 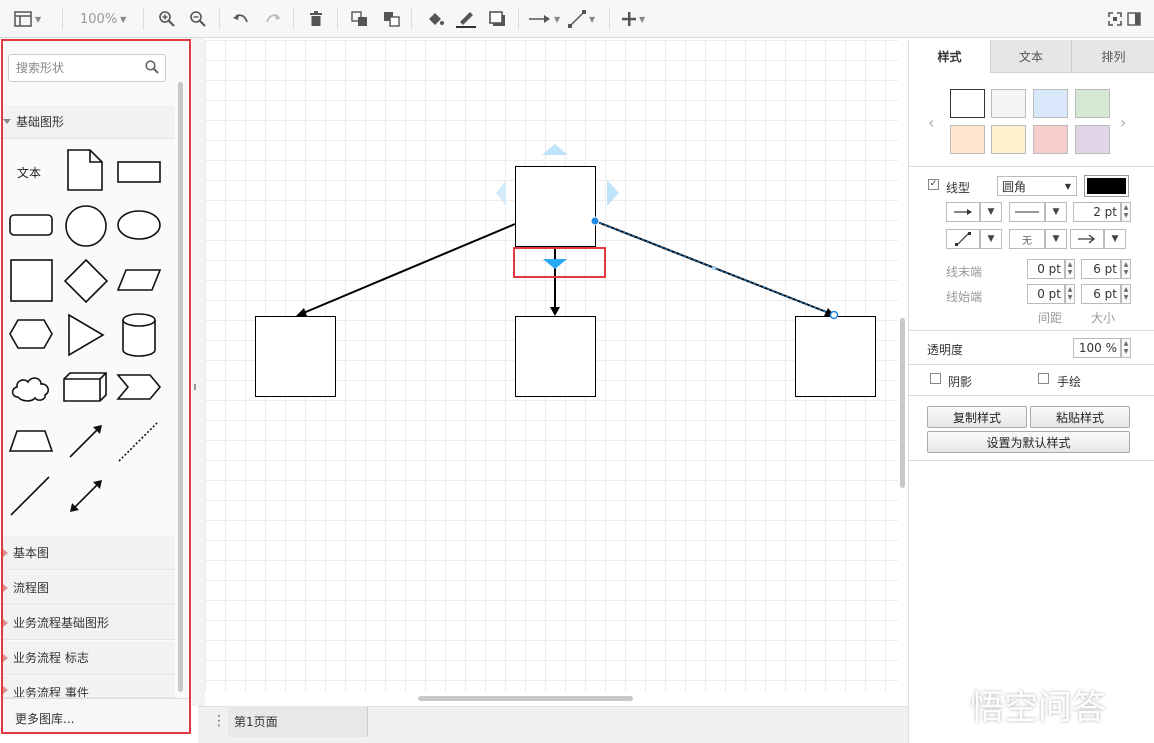 I want to click on edge-midpoint-handle, so click(x=714, y=268).